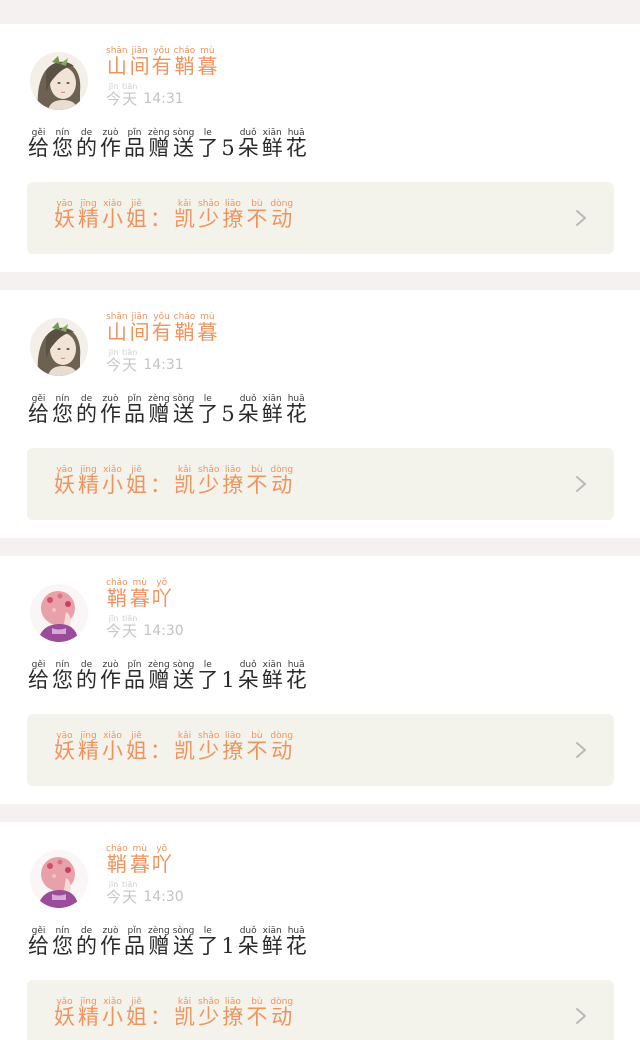 The height and width of the screenshot is (1040, 640). Describe the element at coordinates (160, 1017) in the screenshot. I see `hanzi-text: ：` at that location.